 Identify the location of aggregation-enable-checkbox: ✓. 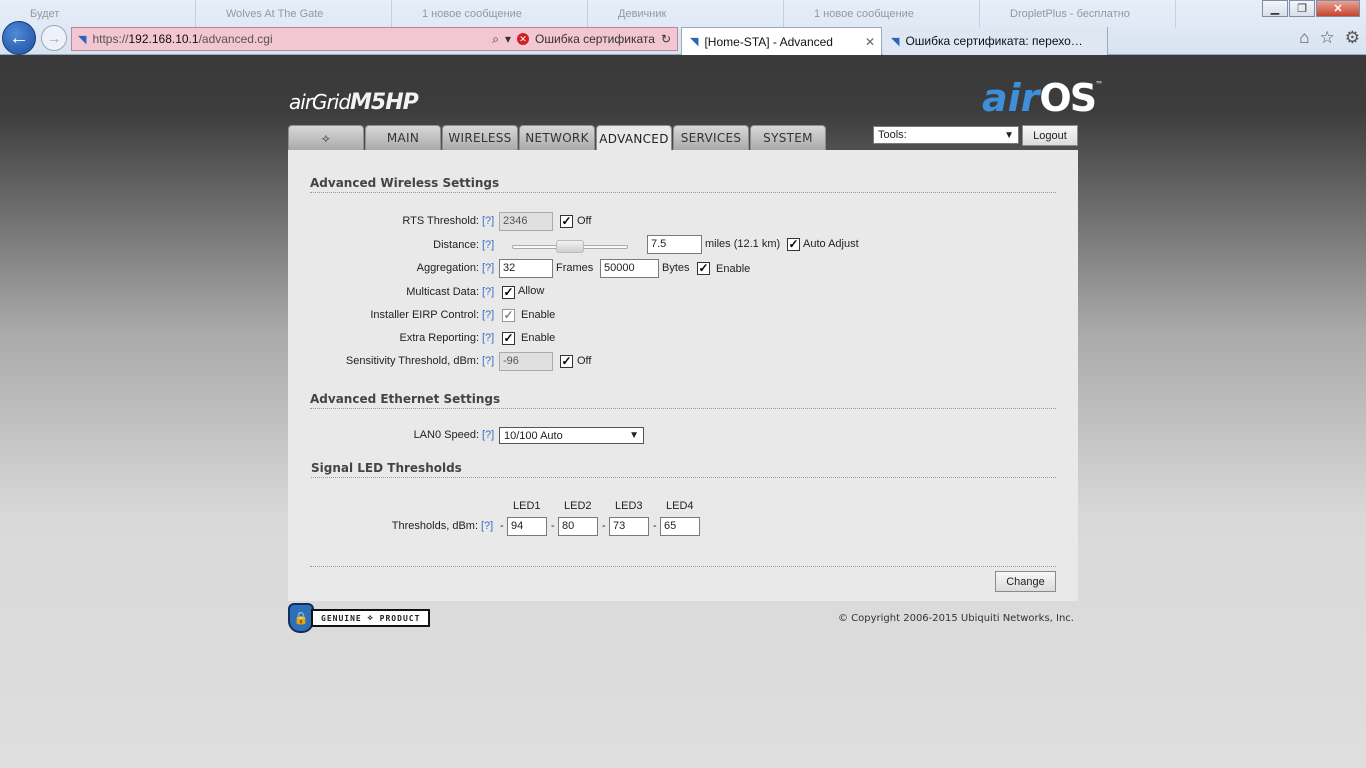
(703, 268).